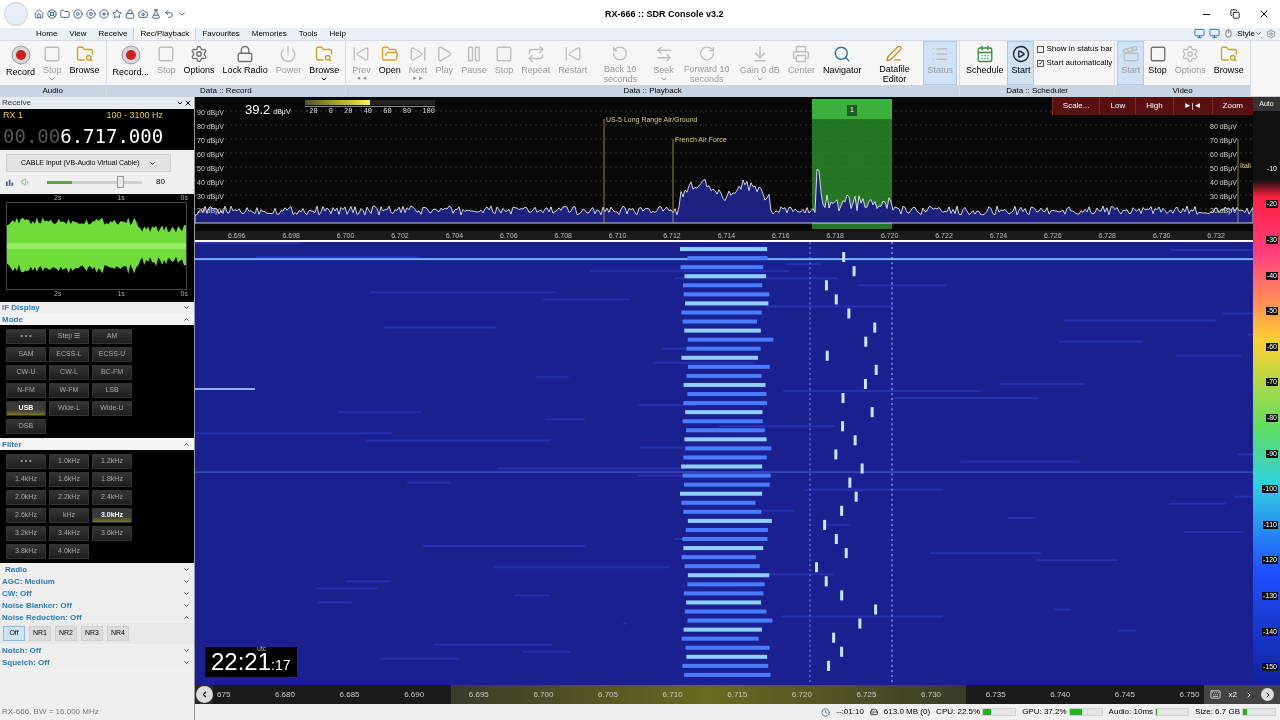  What do you see at coordinates (121, 182) in the screenshot?
I see `slider-thumb` at bounding box center [121, 182].